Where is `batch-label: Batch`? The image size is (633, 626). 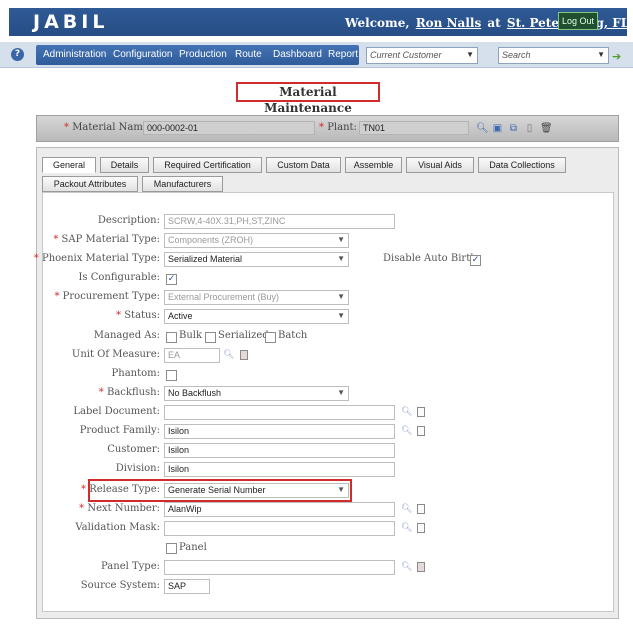 batch-label: Batch is located at coordinates (293, 335).